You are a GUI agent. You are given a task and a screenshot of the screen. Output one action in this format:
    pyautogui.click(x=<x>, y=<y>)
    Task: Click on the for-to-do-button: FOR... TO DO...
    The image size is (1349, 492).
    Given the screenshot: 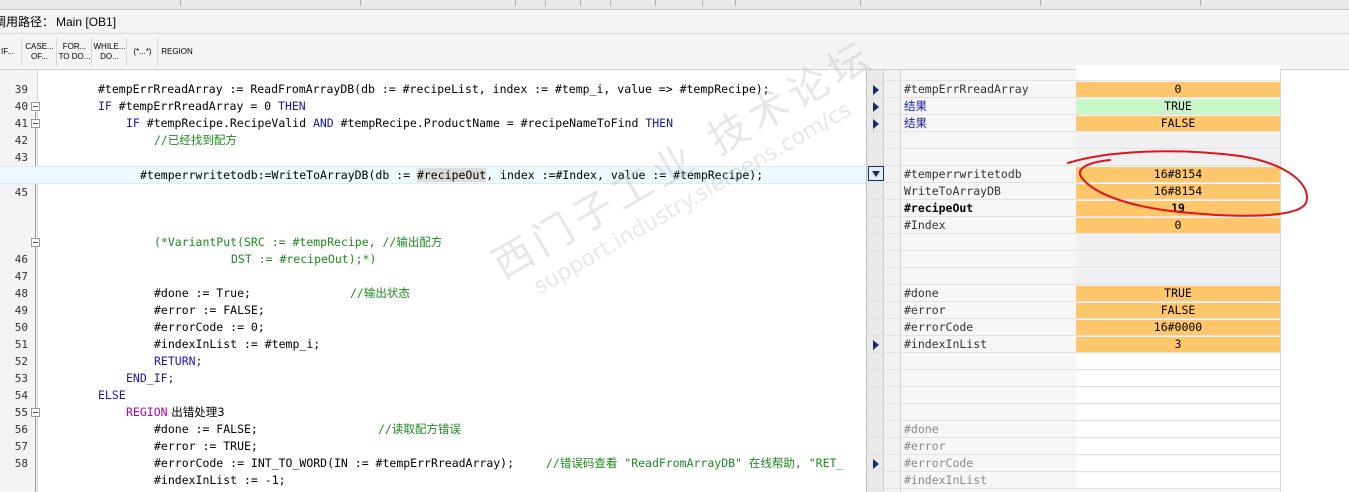 What is the action you would take?
    pyautogui.click(x=75, y=52)
    